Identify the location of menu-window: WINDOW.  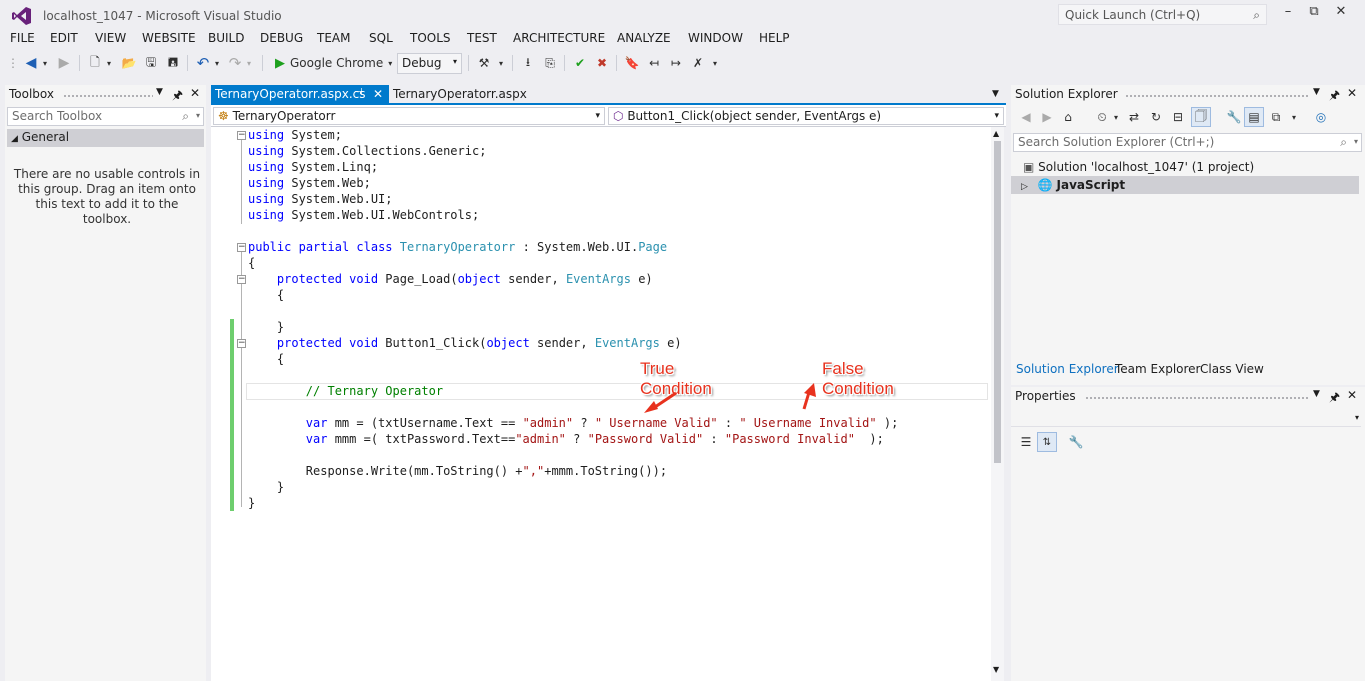
(715, 38).